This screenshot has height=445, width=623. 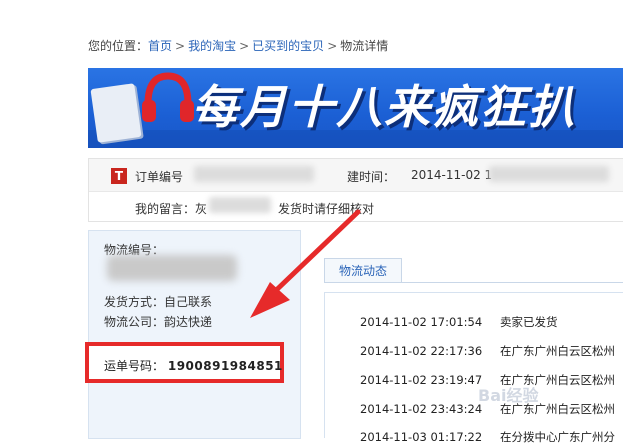 I want to click on breadcrumb-prefix: 您的位置：, so click(x=118, y=46).